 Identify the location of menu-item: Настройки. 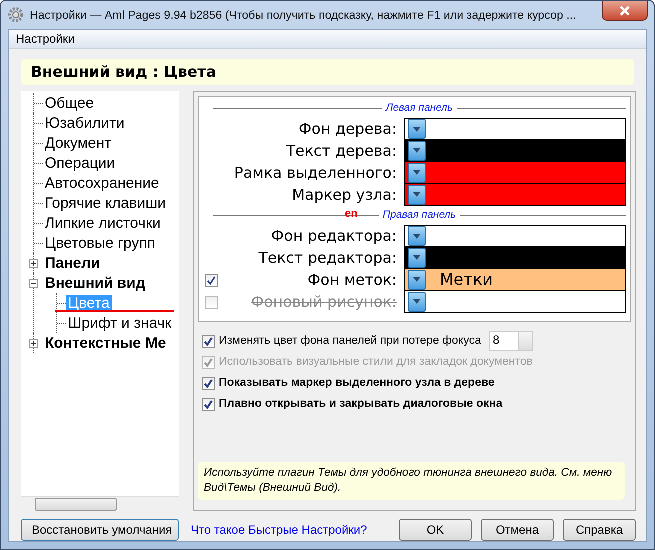
(45, 39).